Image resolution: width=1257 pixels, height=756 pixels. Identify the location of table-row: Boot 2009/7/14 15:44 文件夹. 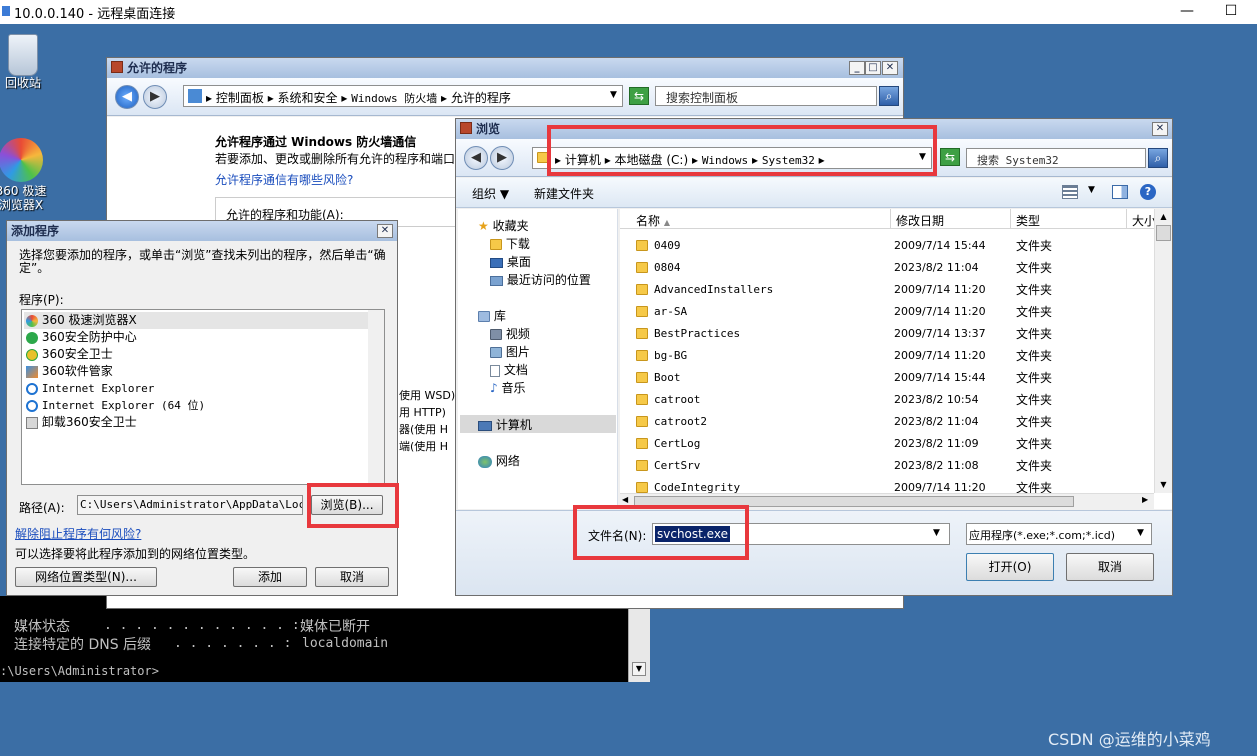
(887, 378).